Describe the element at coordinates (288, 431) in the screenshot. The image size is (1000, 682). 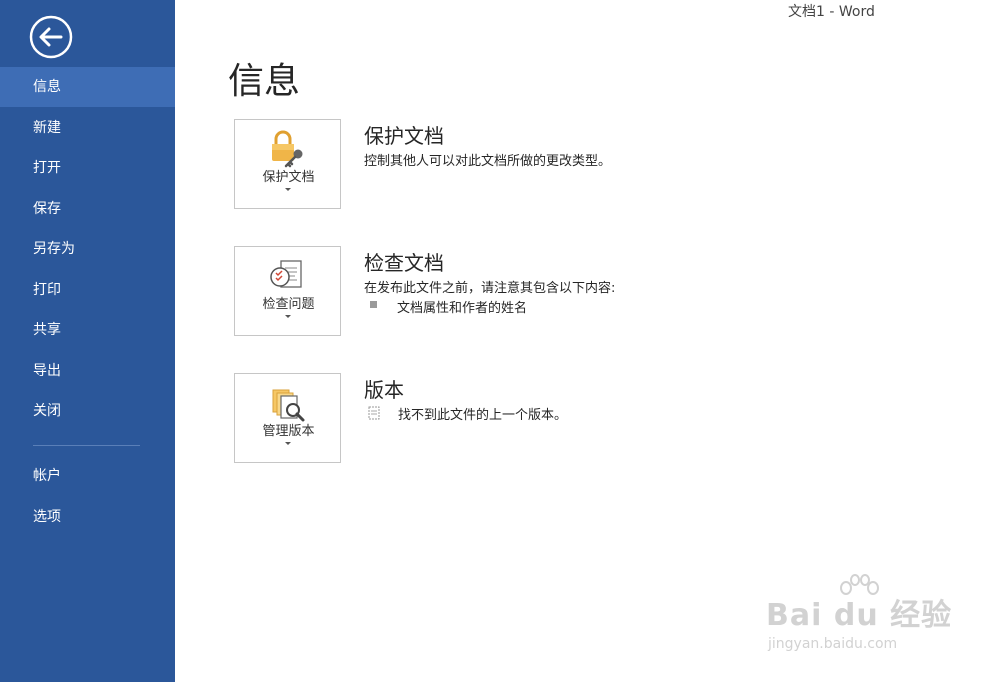
I see `manage-versions-label: 管理版本` at that location.